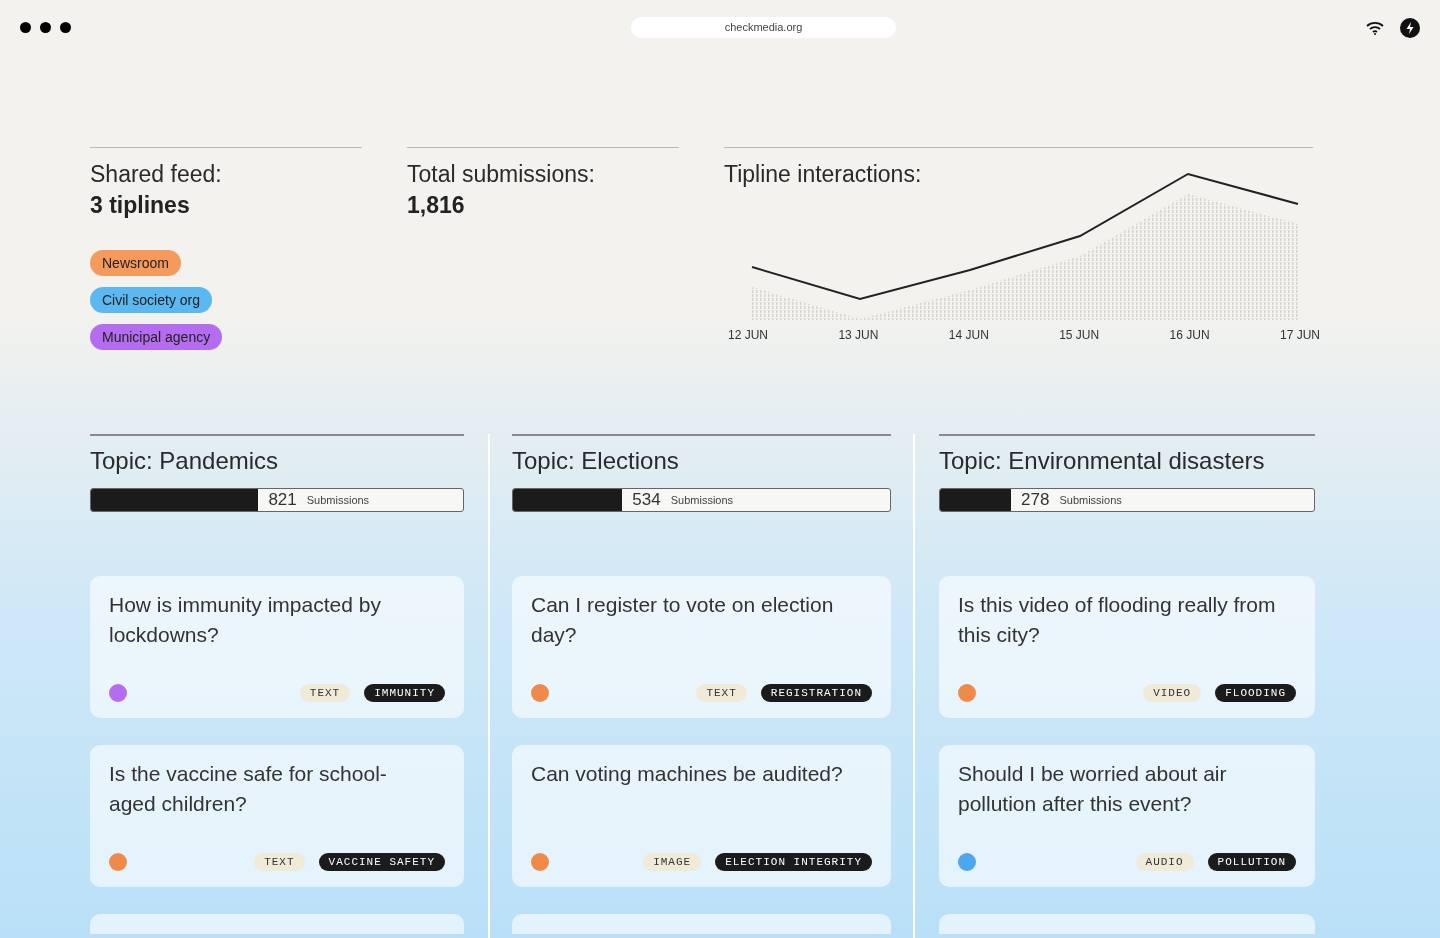 The image size is (1440, 938). Describe the element at coordinates (245, 620) in the screenshot. I see `question-text: How is immunity impacted by lockdowns?` at that location.